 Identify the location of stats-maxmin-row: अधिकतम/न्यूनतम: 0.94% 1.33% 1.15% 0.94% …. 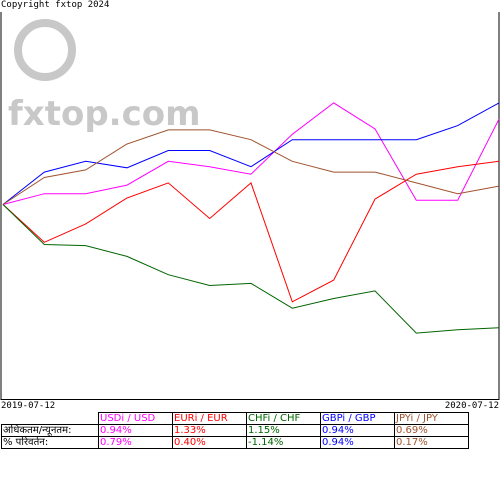
(235, 430).